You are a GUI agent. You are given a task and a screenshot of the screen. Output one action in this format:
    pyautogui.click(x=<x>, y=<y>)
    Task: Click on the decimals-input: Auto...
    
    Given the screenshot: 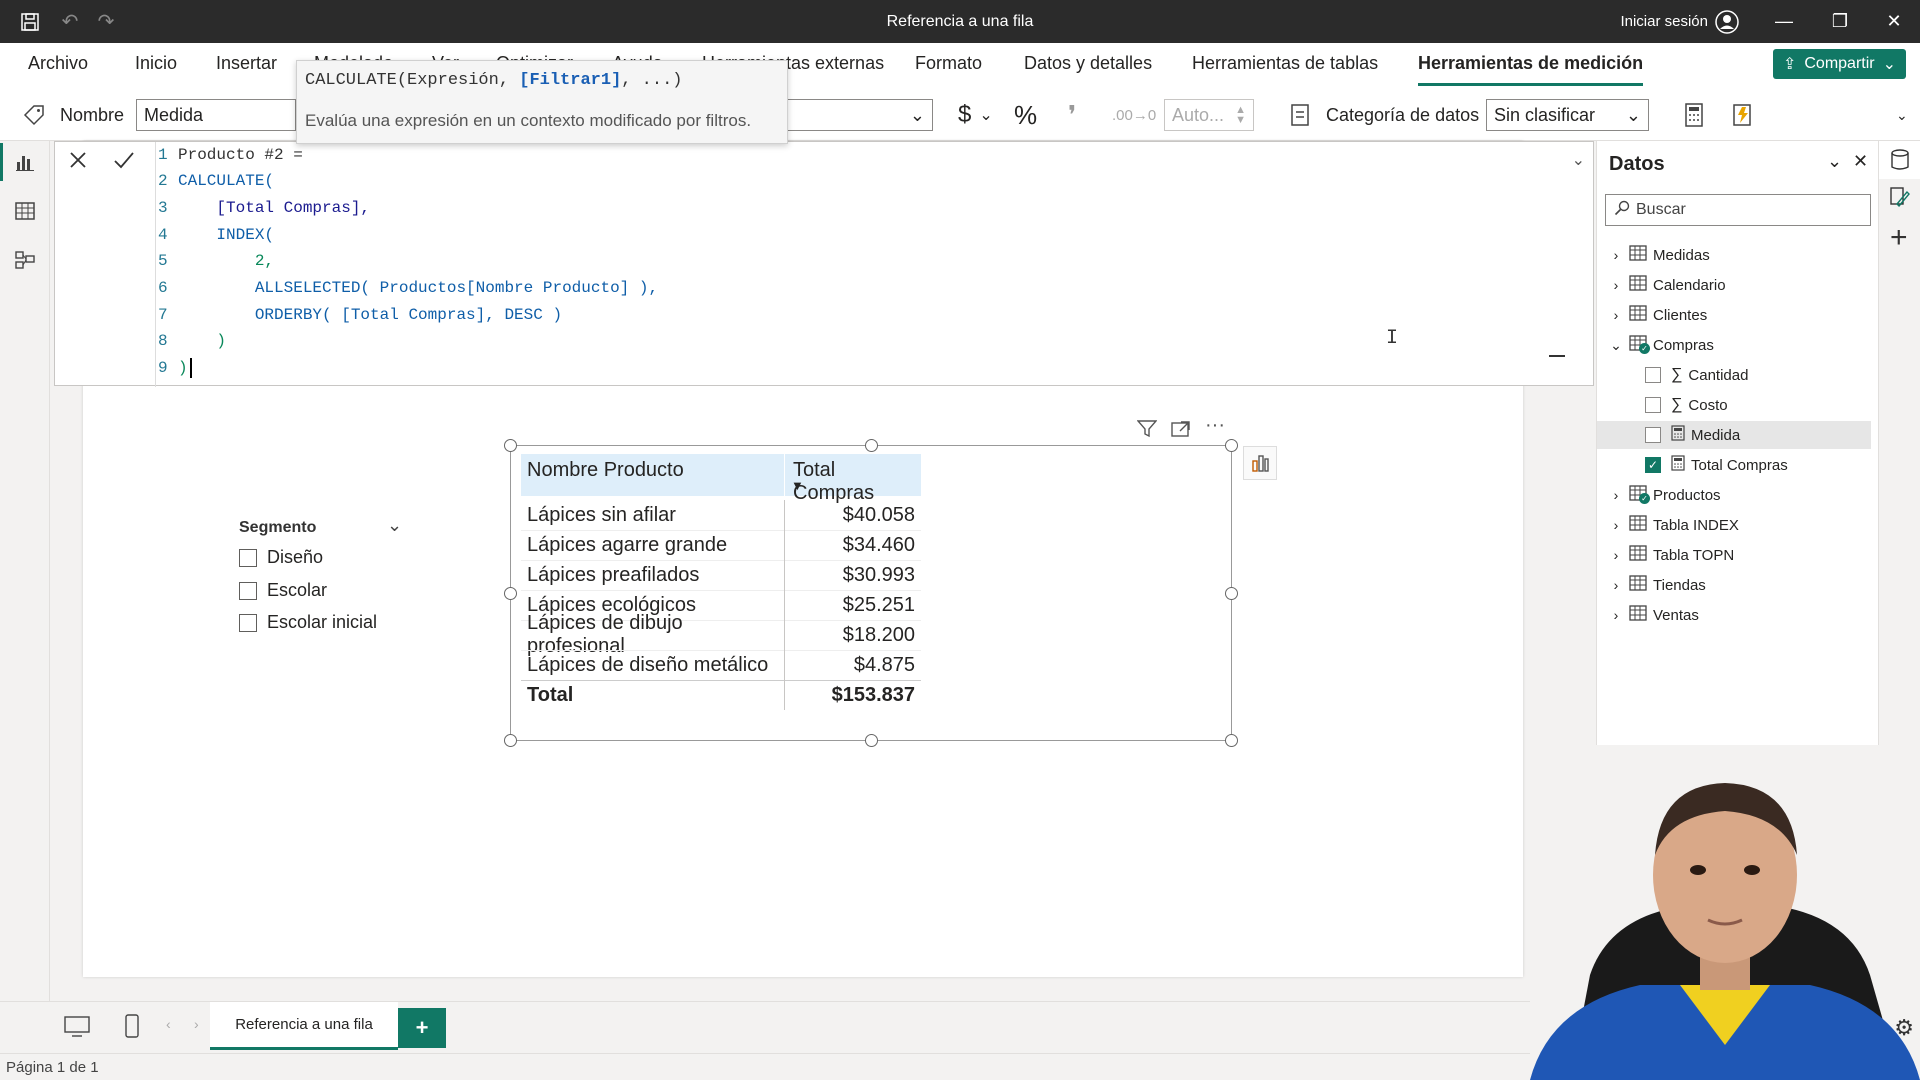 What is the action you would take?
    pyautogui.click(x=1198, y=115)
    